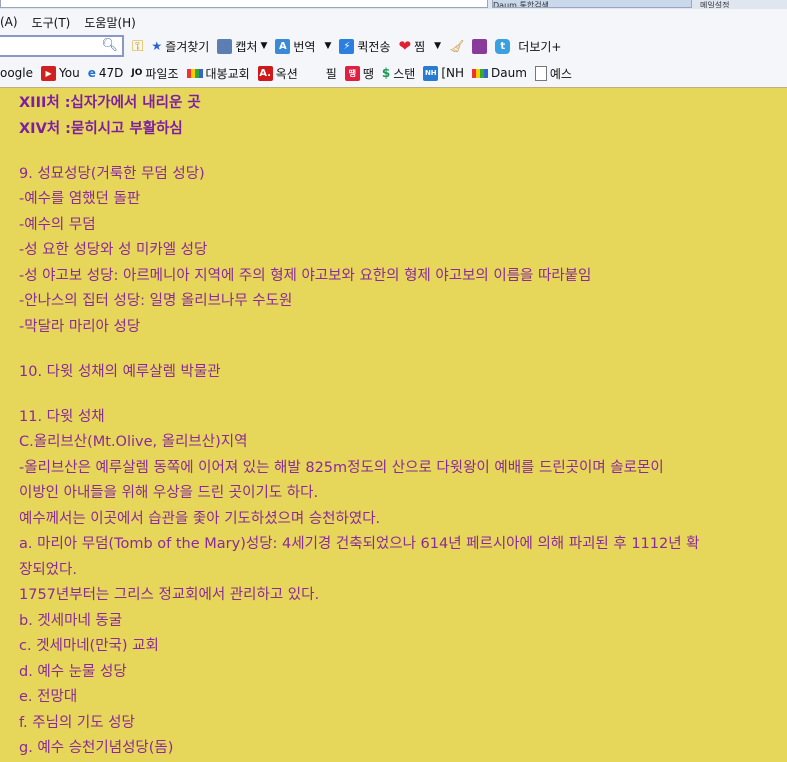  Describe the element at coordinates (62, 416) in the screenshot. I see `text-line: 11. 다윗 성채` at that location.